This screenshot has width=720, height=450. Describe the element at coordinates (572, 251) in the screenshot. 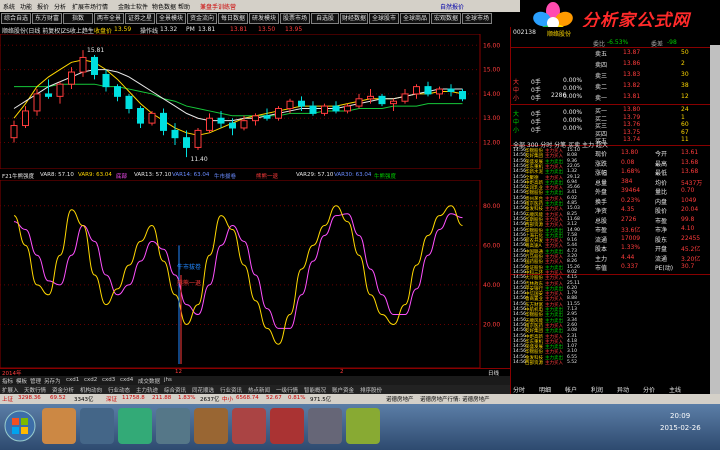

I see `tick-price: 4.73` at that location.